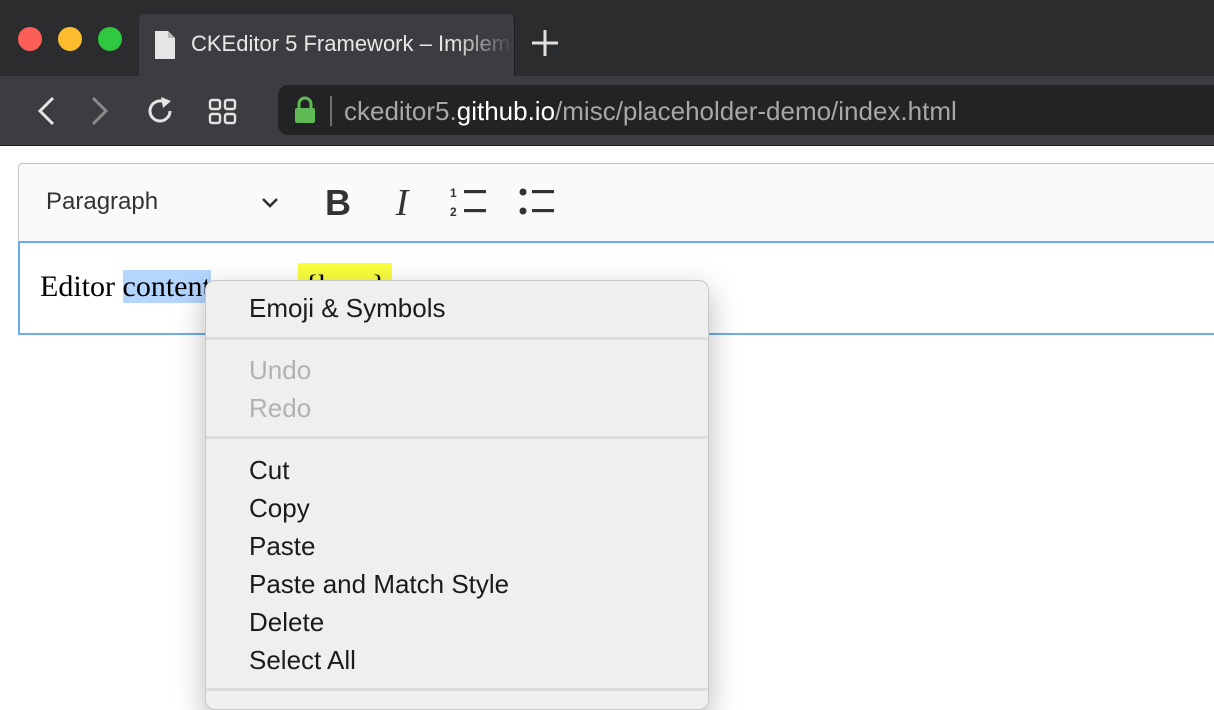  I want to click on close-window-button, so click(30, 39).